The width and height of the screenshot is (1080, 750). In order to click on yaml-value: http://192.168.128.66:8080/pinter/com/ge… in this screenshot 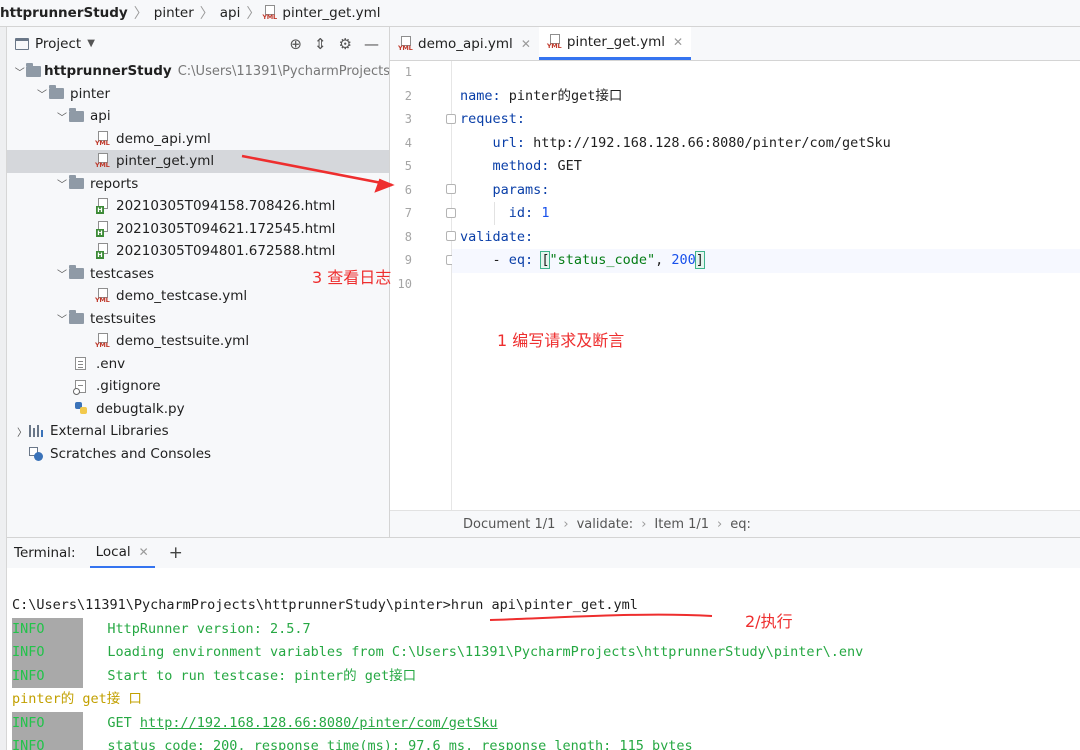, I will do `click(708, 142)`.